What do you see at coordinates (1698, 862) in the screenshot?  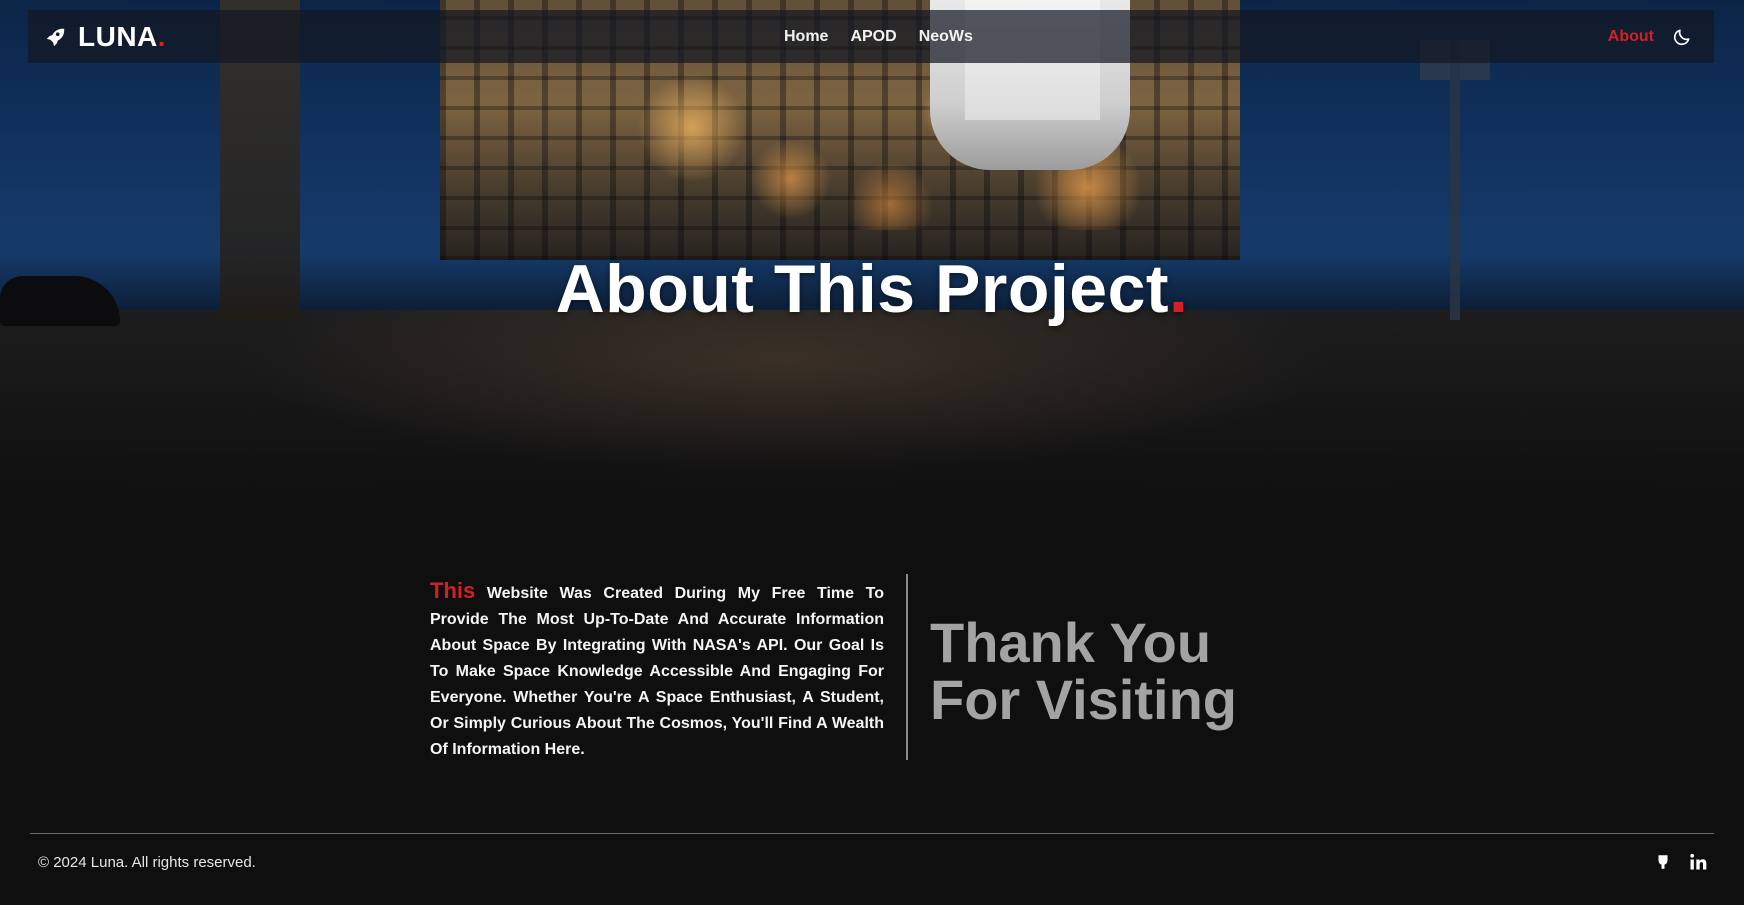 I see `linkedin-icon` at bounding box center [1698, 862].